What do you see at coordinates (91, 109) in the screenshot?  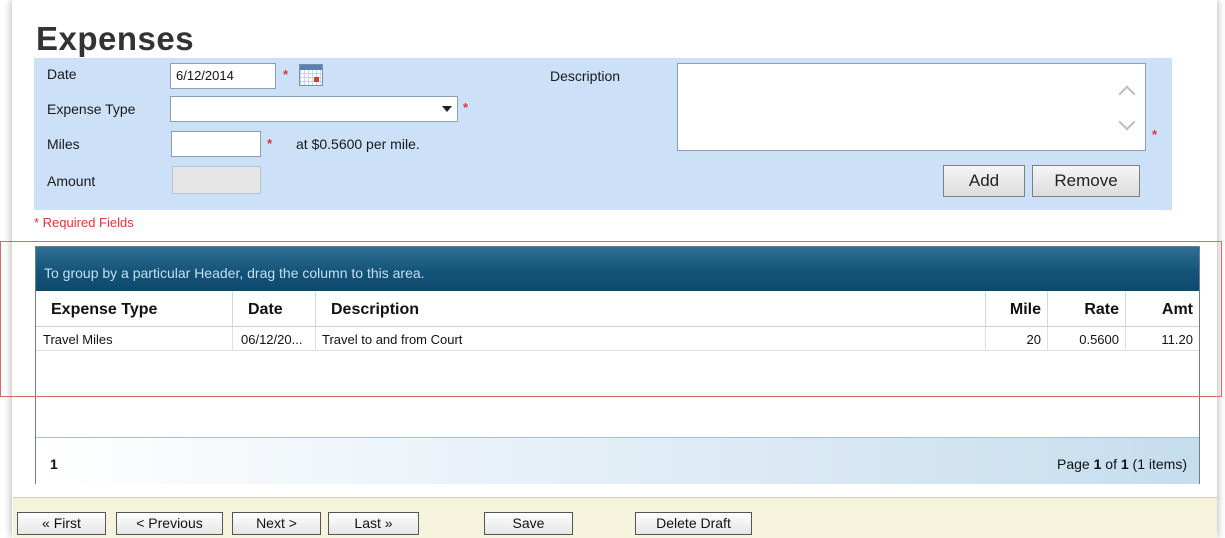 I see `expense-type-label: Expense Type` at bounding box center [91, 109].